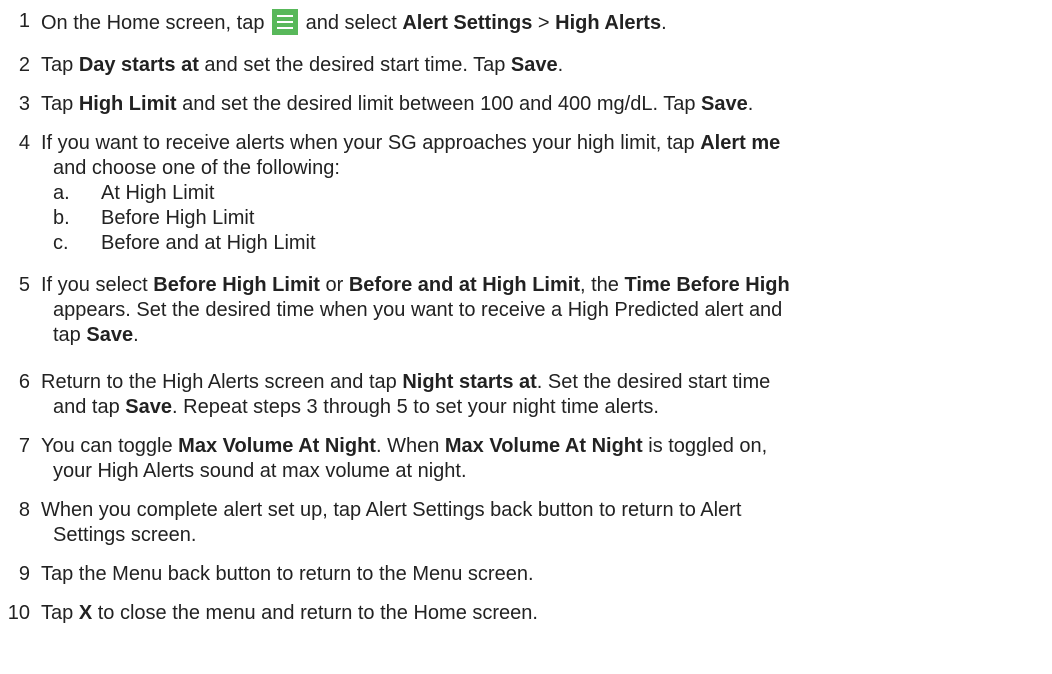  Describe the element at coordinates (464, 285) in the screenshot. I see `bold-term: Before and at High Limit` at that location.